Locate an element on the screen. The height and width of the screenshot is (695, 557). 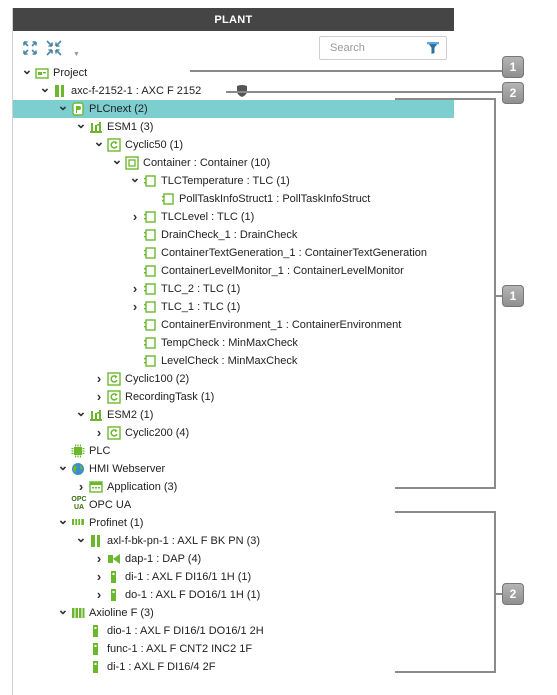
search-box is located at coordinates (383, 48).